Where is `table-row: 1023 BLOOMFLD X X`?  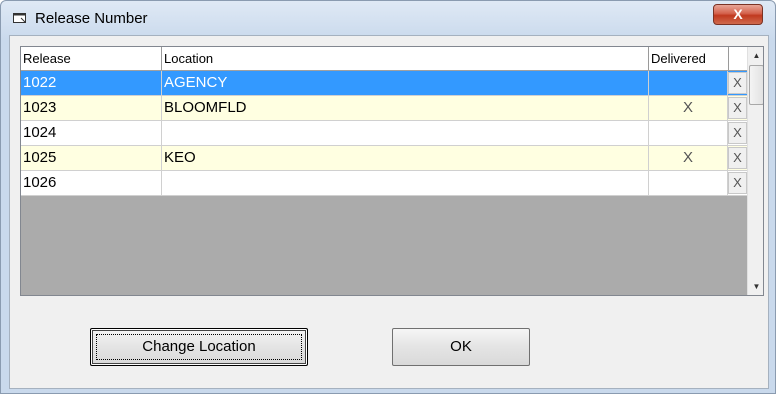
table-row: 1023 BLOOMFLD X X is located at coordinates (384, 108).